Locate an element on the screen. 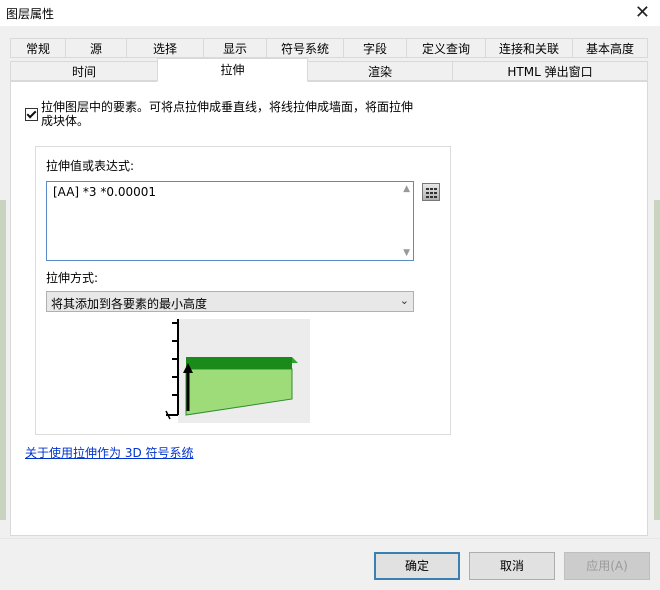 This screenshot has width=660, height=590. scroll-up-icon: ▲ is located at coordinates (406, 189).